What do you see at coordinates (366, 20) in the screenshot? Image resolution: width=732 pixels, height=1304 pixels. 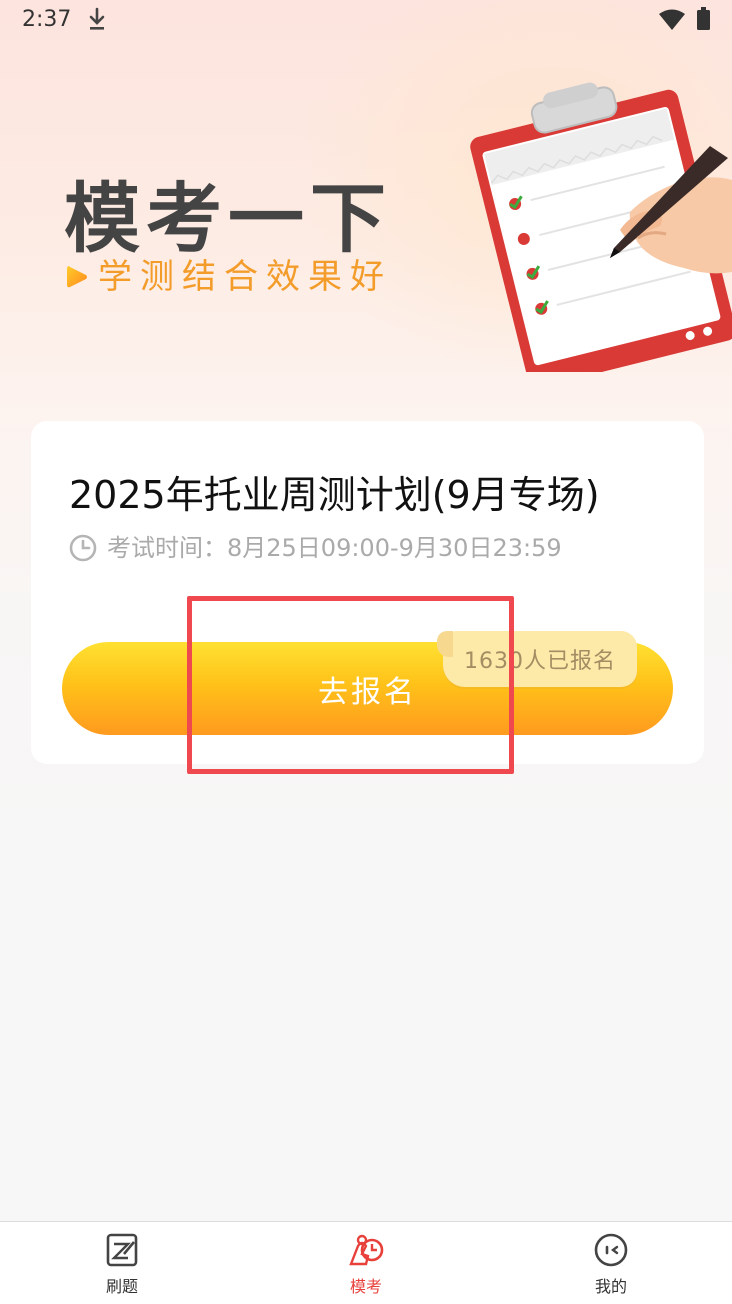 I see `status-bar: 2:37` at bounding box center [366, 20].